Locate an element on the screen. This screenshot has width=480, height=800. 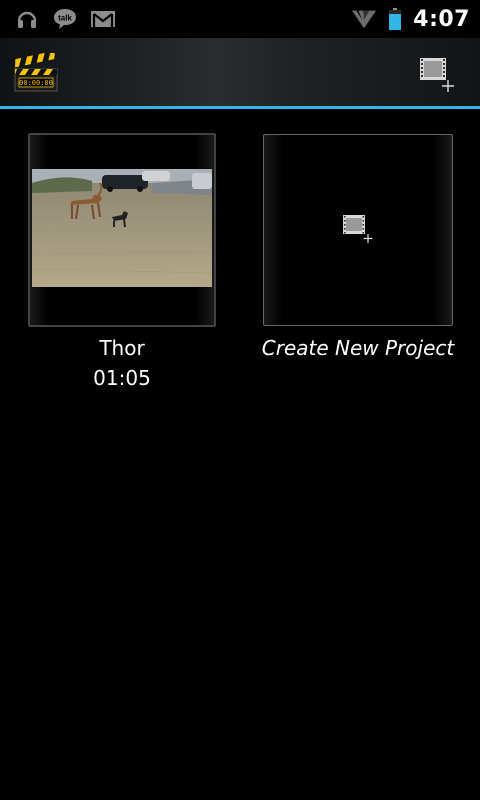
action-bar-divider is located at coordinates (240, 107).